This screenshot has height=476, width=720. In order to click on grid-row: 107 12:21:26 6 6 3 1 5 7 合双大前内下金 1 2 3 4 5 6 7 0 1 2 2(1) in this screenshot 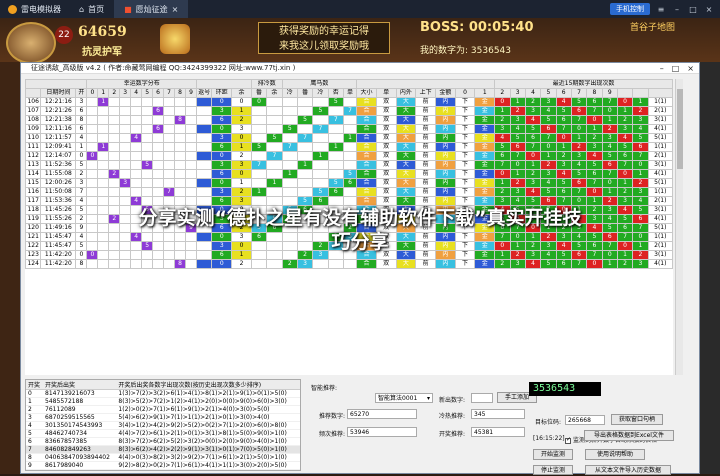, I will do `click(349, 111)`.